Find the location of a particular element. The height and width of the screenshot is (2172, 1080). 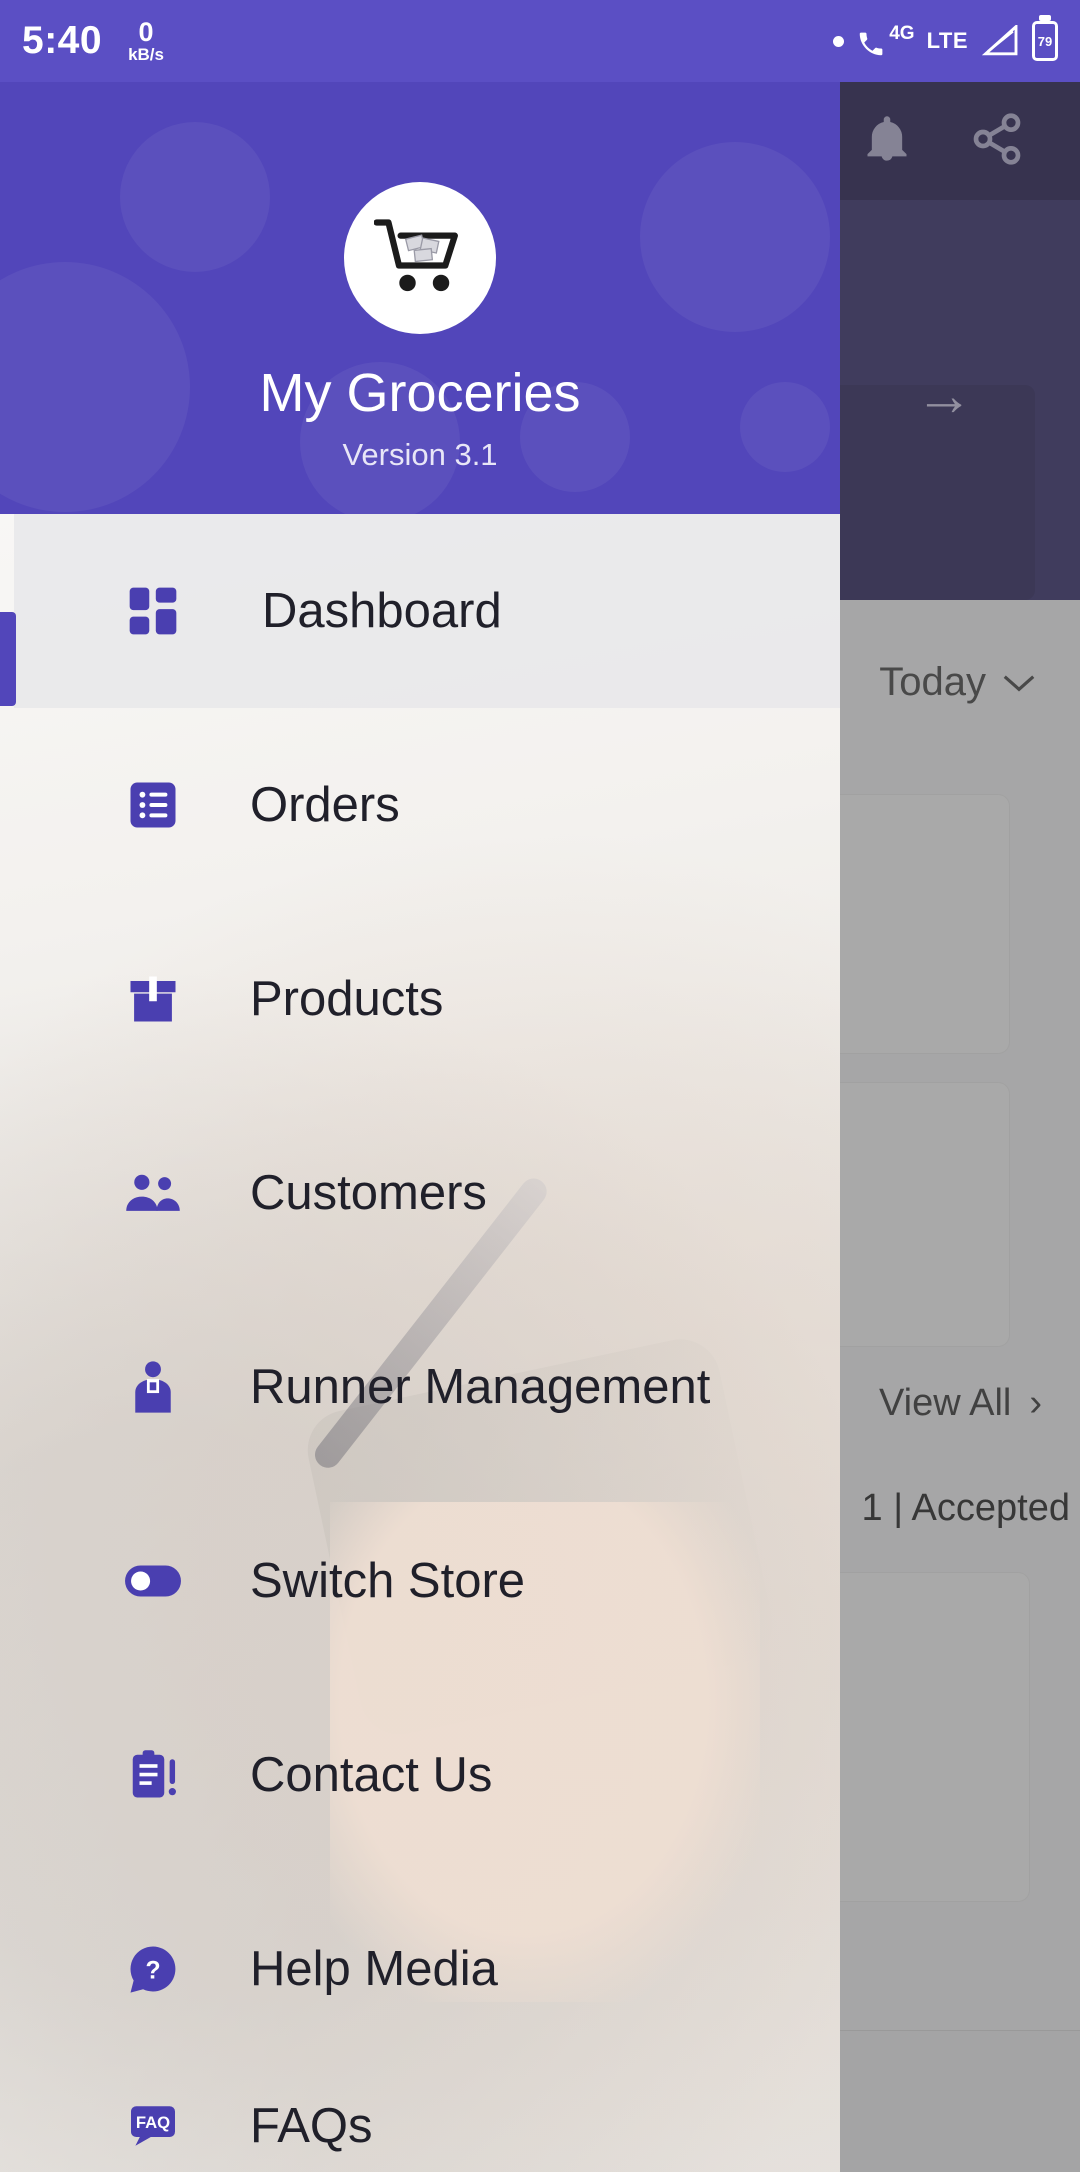

contact-clipboard-icon is located at coordinates (153, 1775).